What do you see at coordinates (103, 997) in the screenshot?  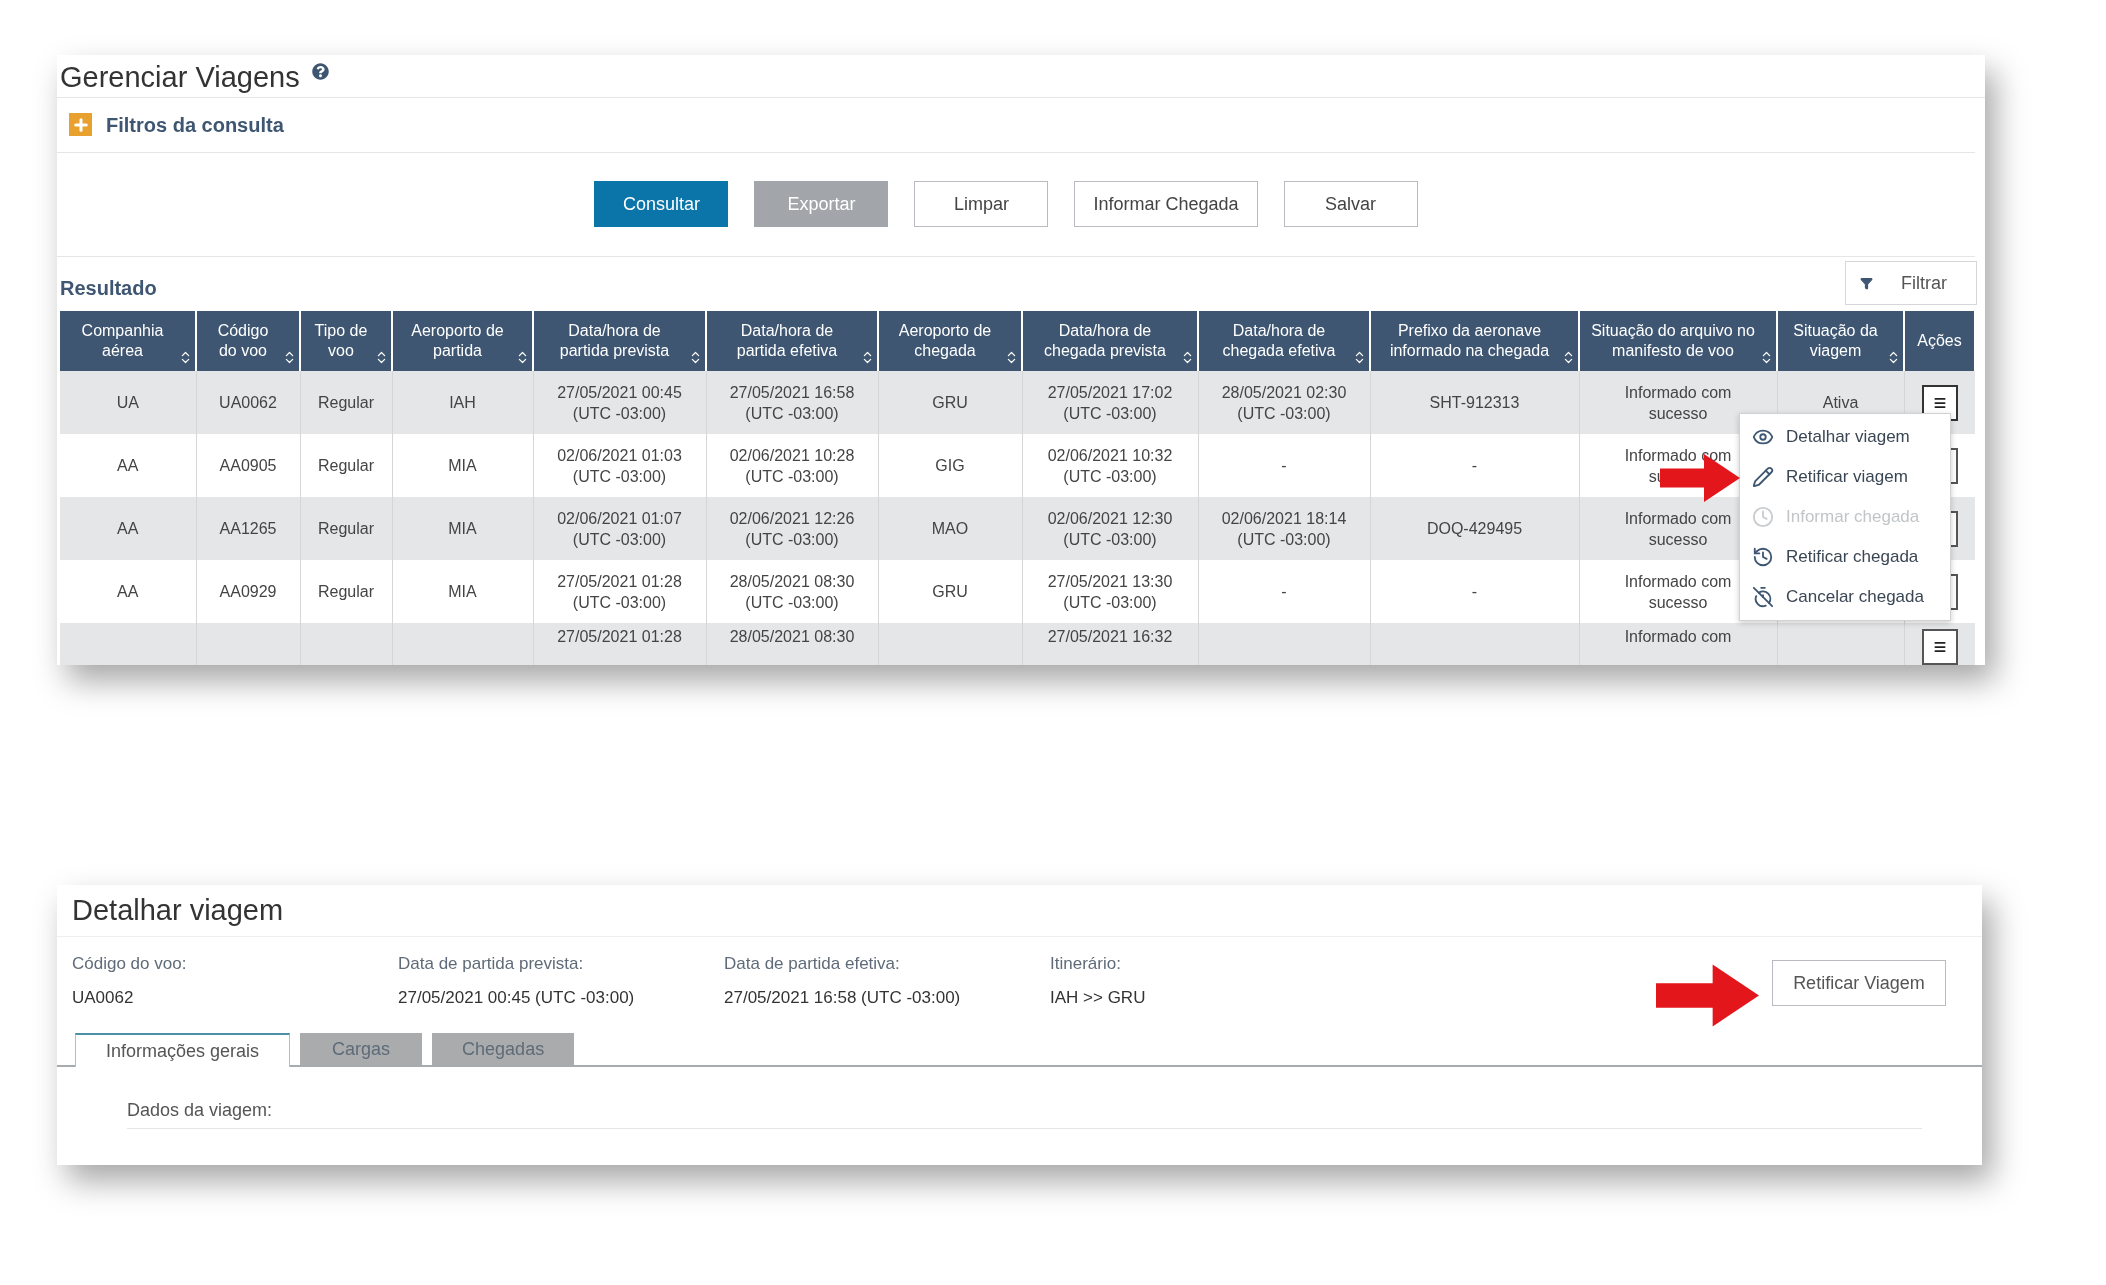 I see `field-value: UA0062` at bounding box center [103, 997].